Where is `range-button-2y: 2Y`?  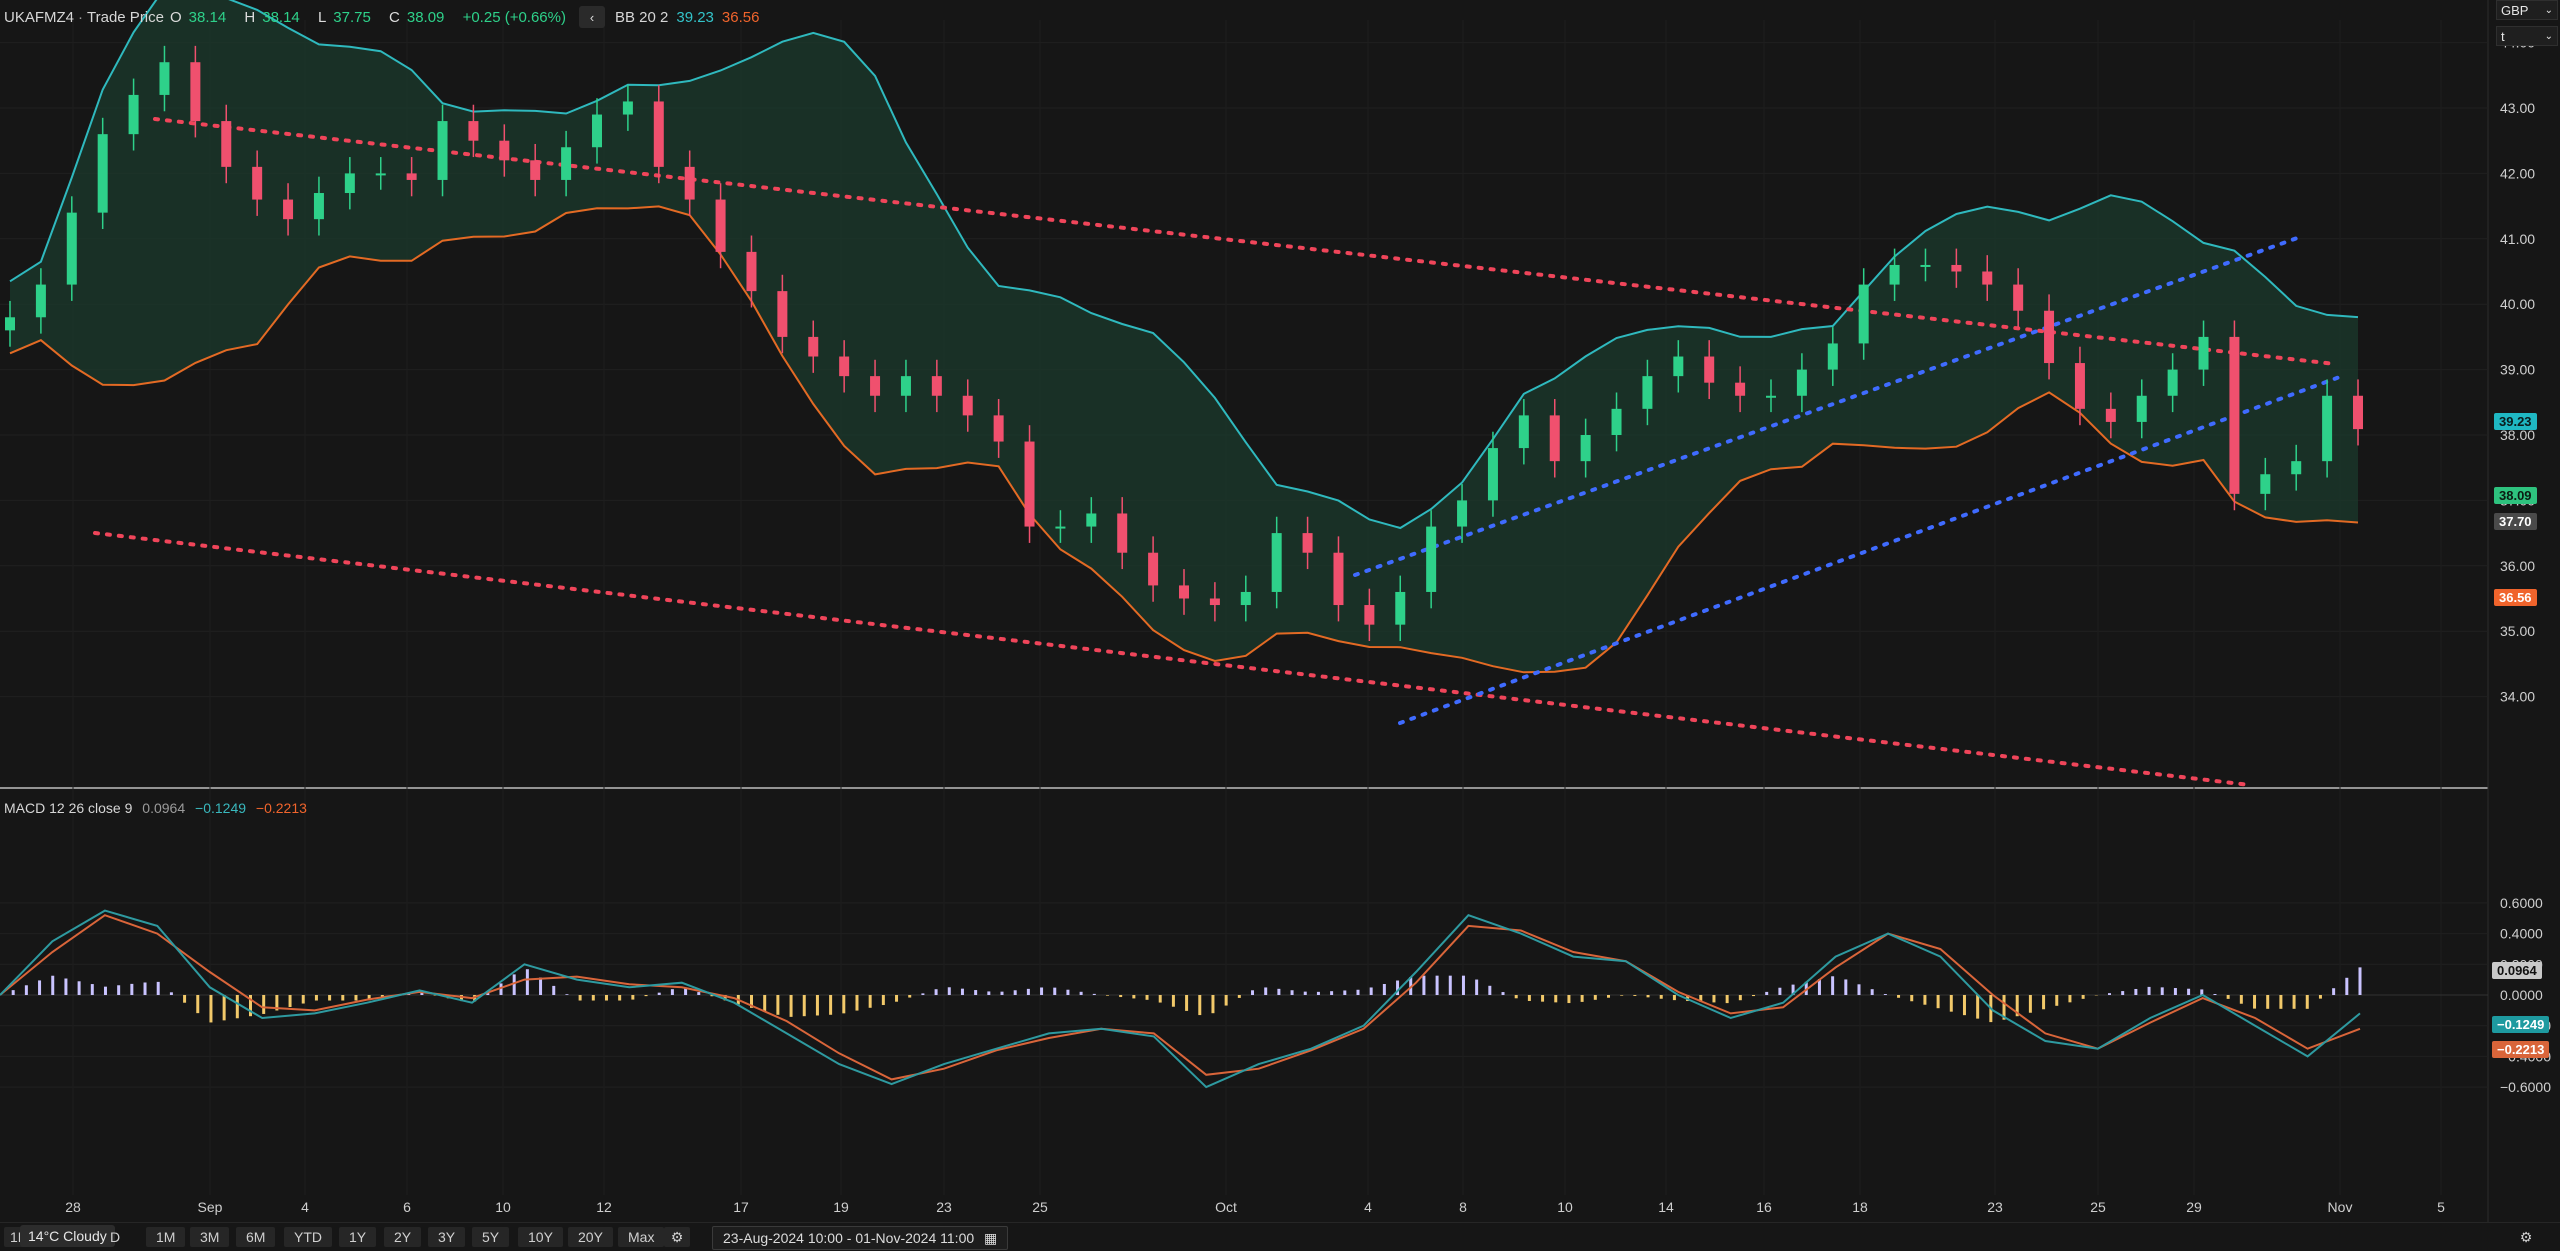 range-button-2y: 2Y is located at coordinates (403, 1237).